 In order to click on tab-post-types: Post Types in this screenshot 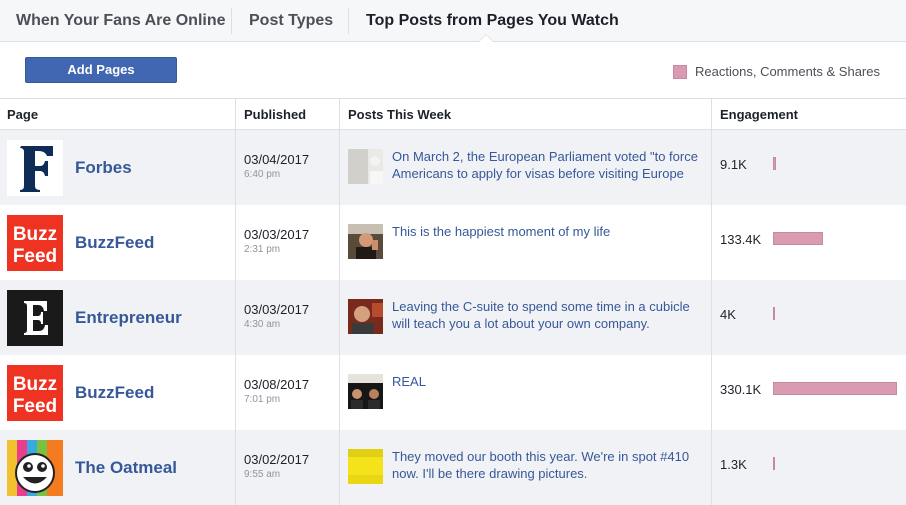, I will do `click(291, 21)`.